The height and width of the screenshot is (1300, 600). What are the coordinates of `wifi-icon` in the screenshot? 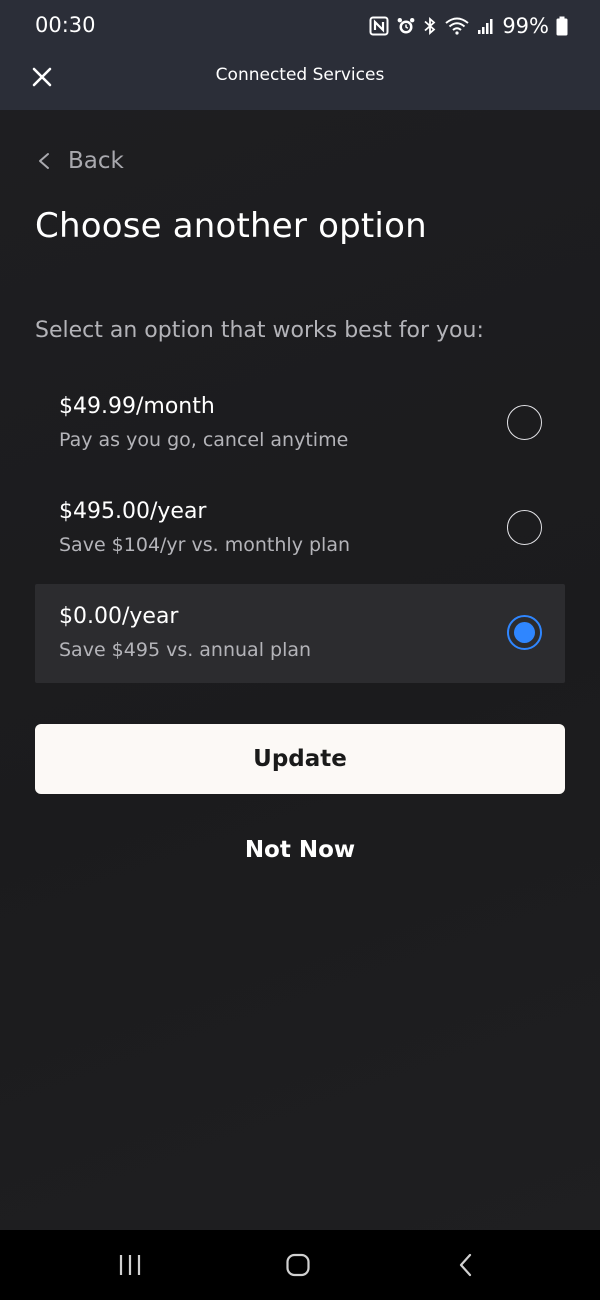 It's located at (457, 26).